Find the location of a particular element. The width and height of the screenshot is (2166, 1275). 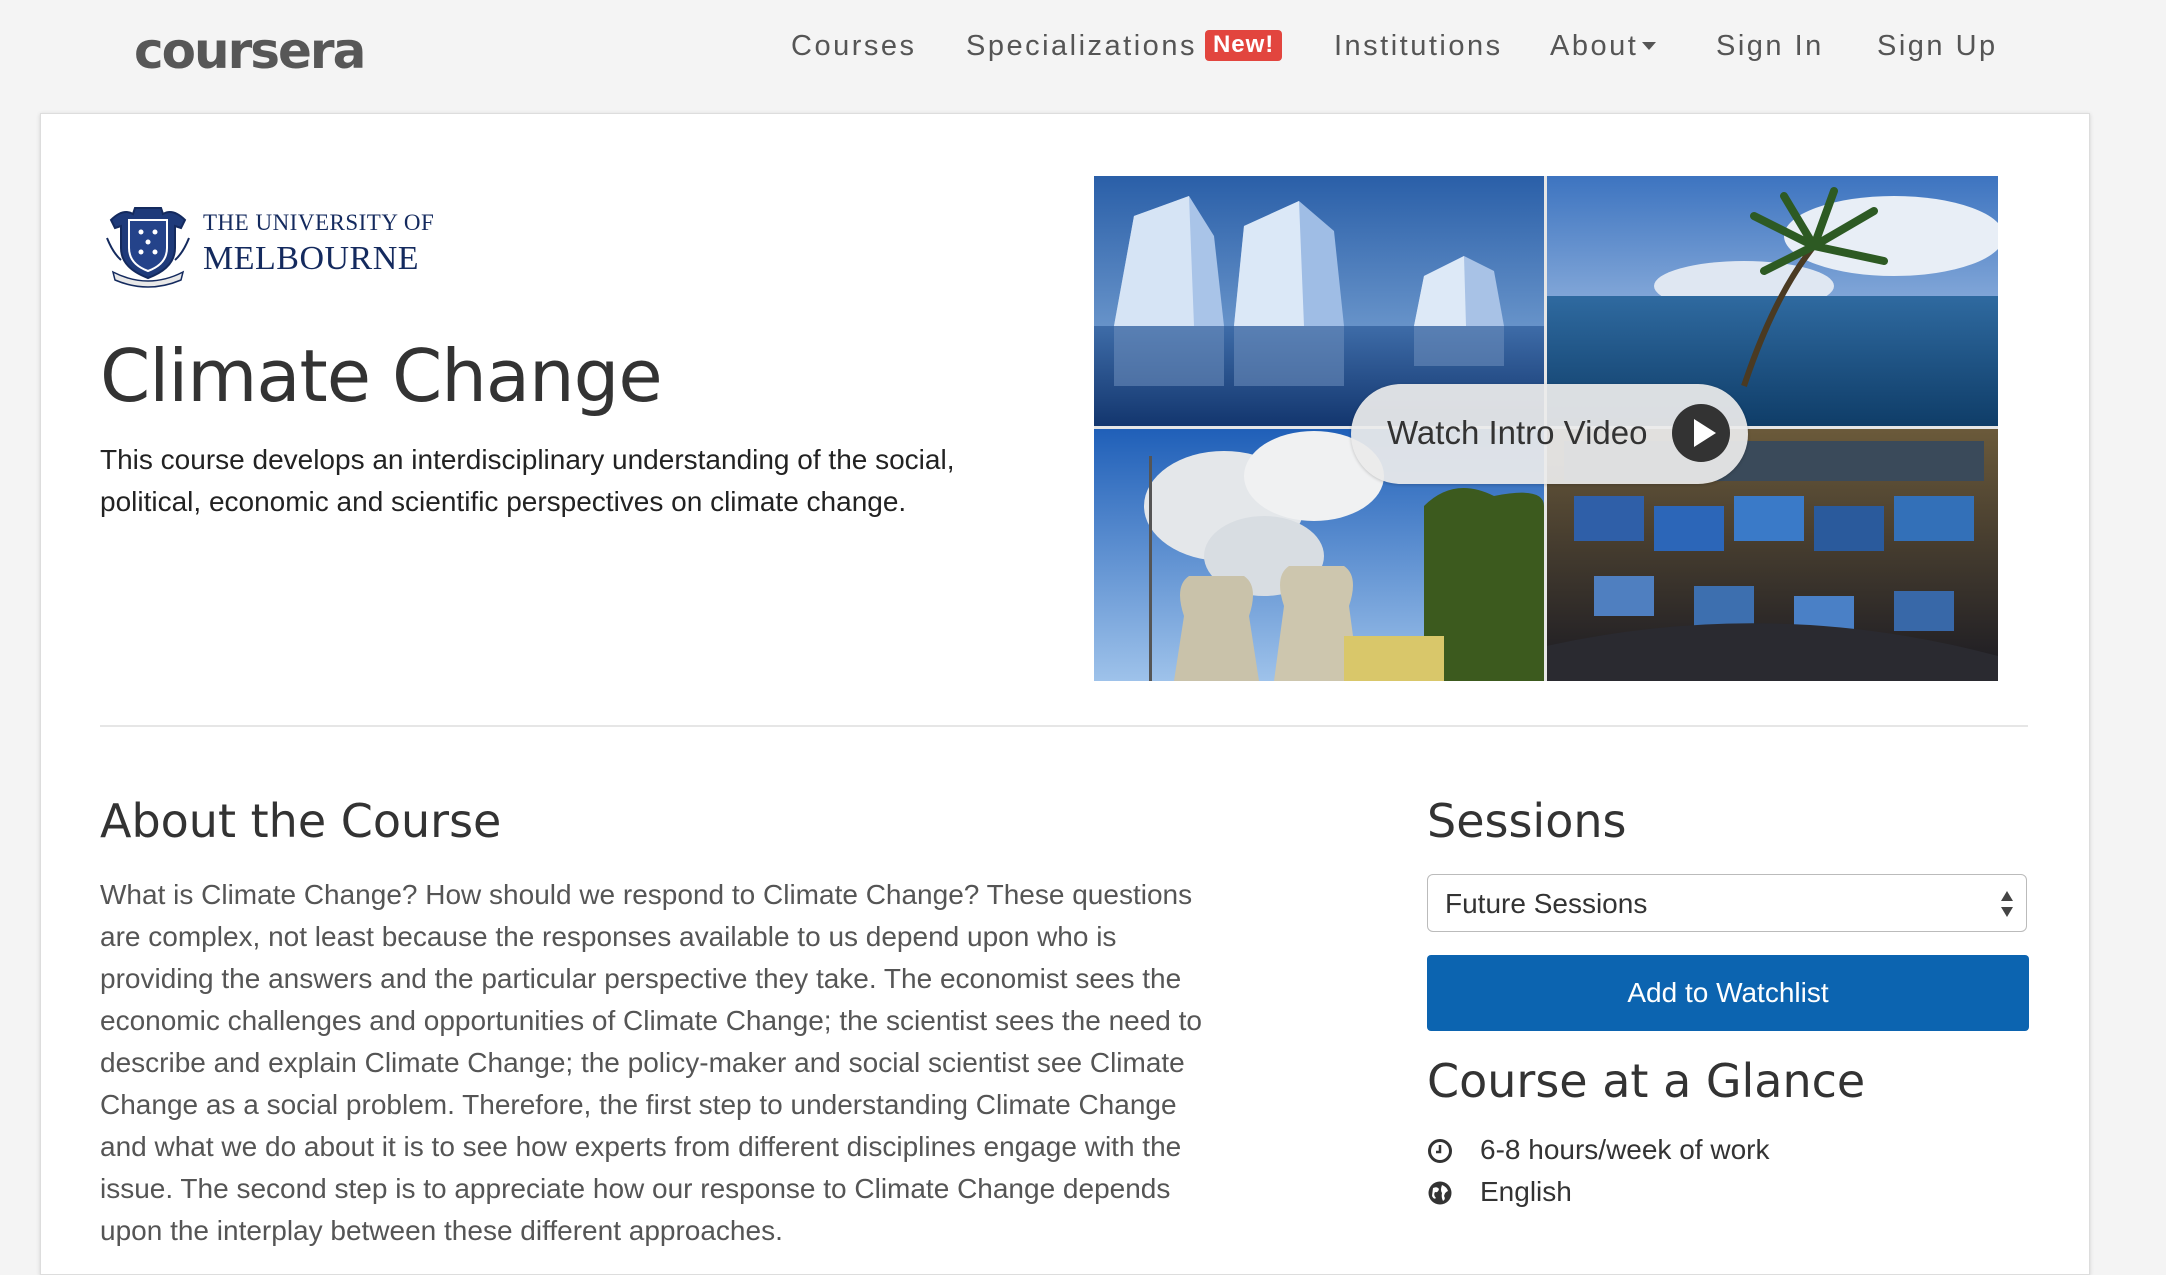

nav-specializations-link: Specializations New! is located at coordinates (1124, 46).